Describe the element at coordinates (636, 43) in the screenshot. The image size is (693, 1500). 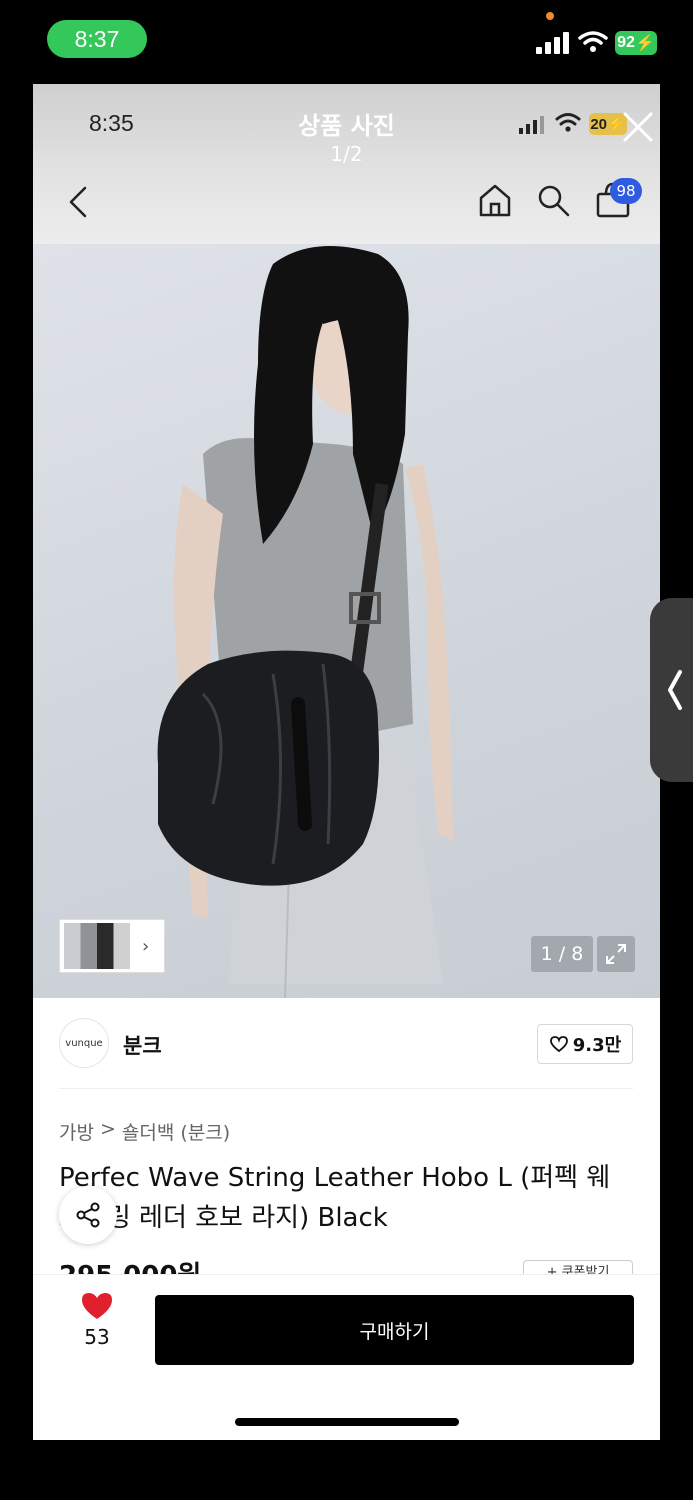
I see `battery-indicator: 92 ⚡` at that location.